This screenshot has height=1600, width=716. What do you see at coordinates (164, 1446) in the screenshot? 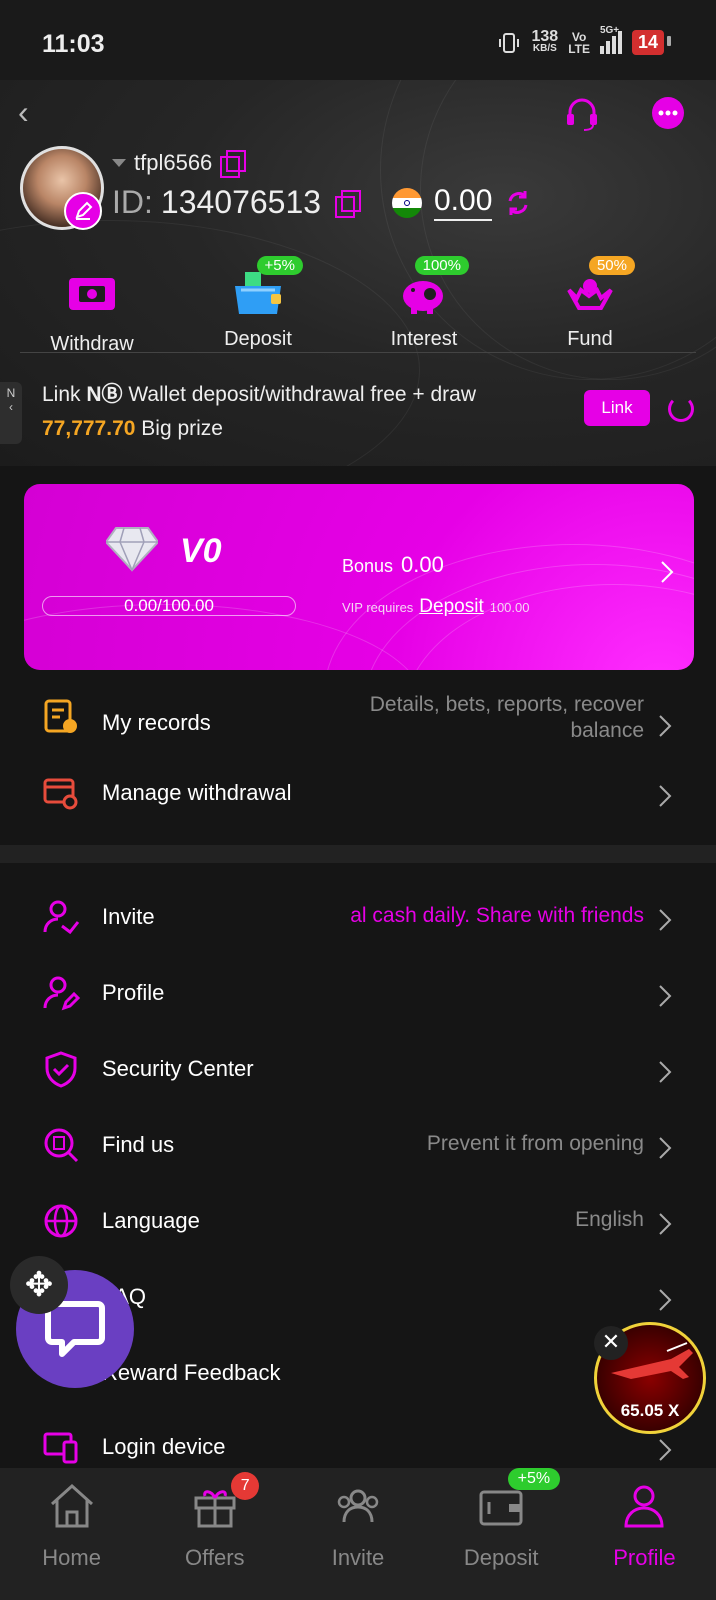
I see `login-device-label: Login device` at bounding box center [164, 1446].